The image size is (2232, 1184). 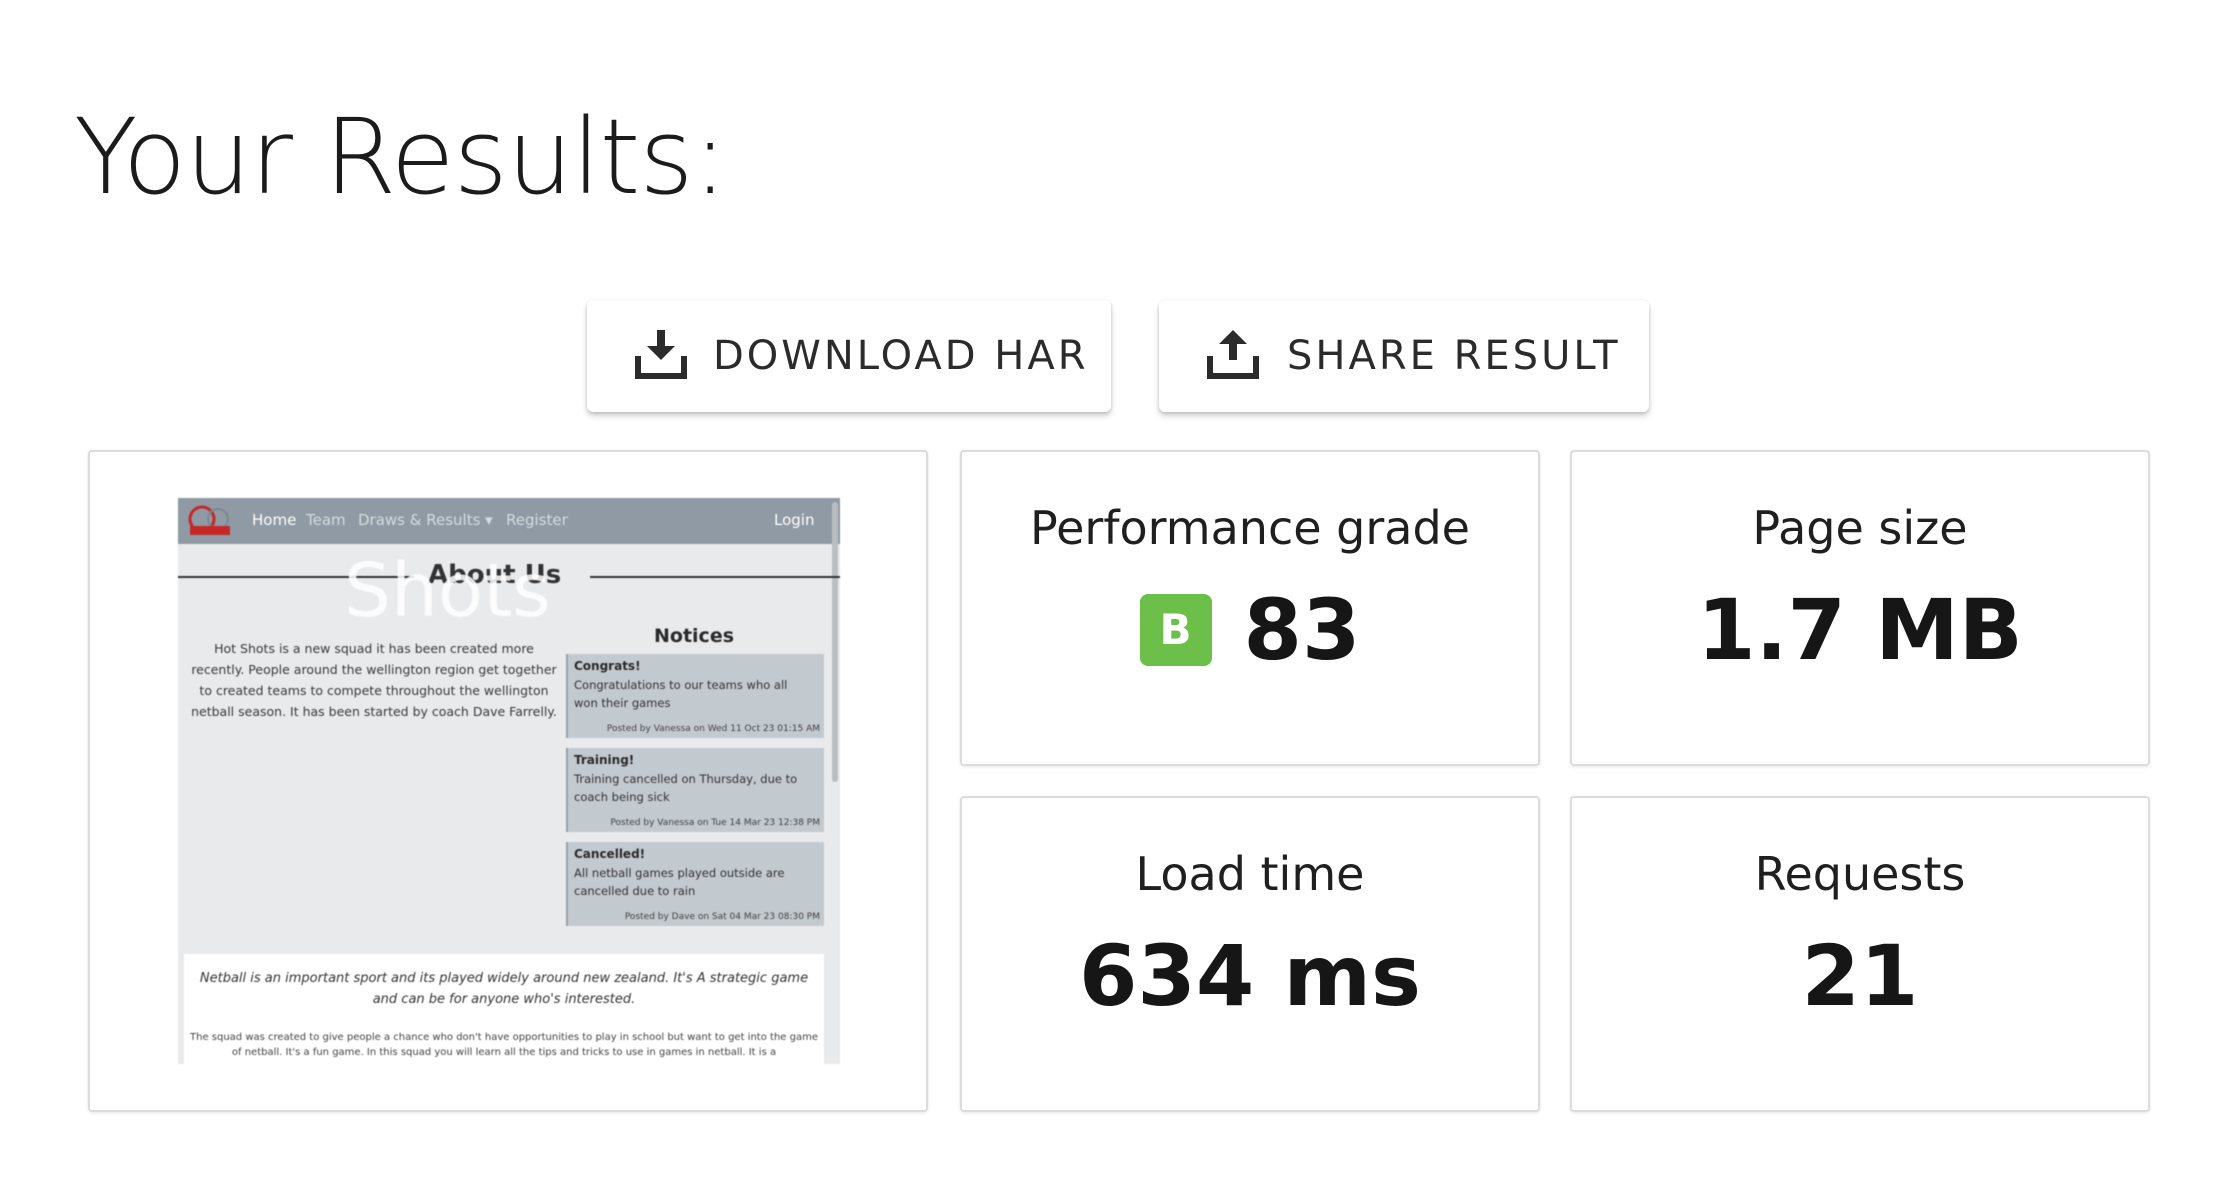 I want to click on page-title: Your Results:, so click(x=401, y=157).